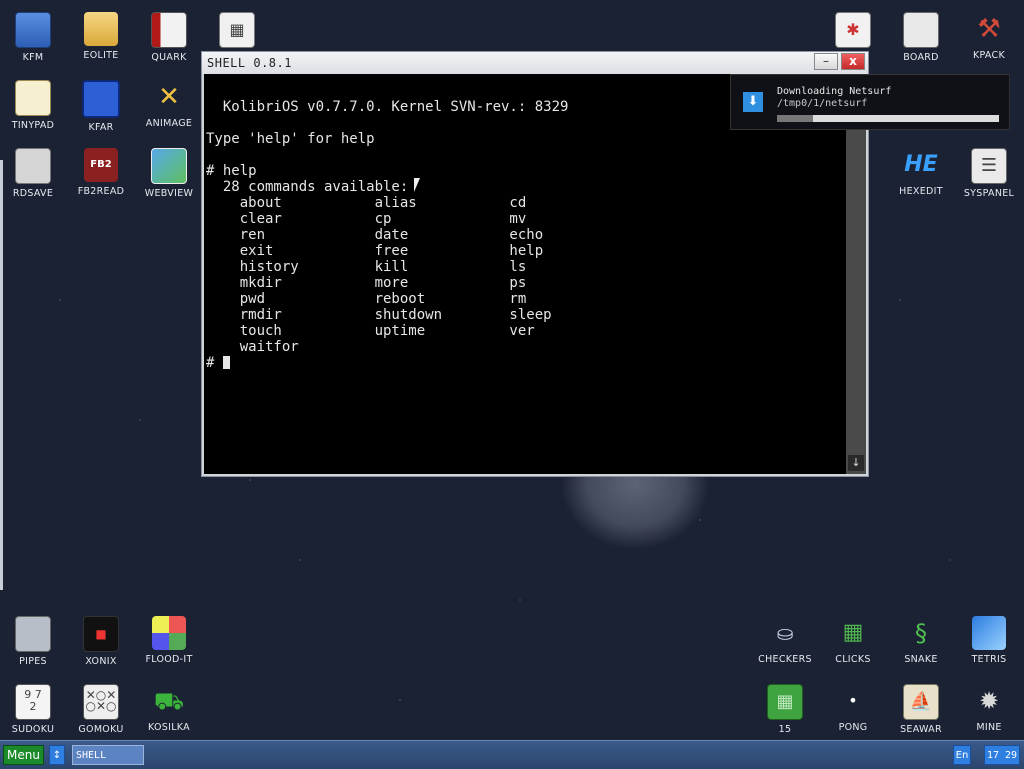 This screenshot has height=769, width=1024. I want to click on icon-label: RDSAVE, so click(33, 193).